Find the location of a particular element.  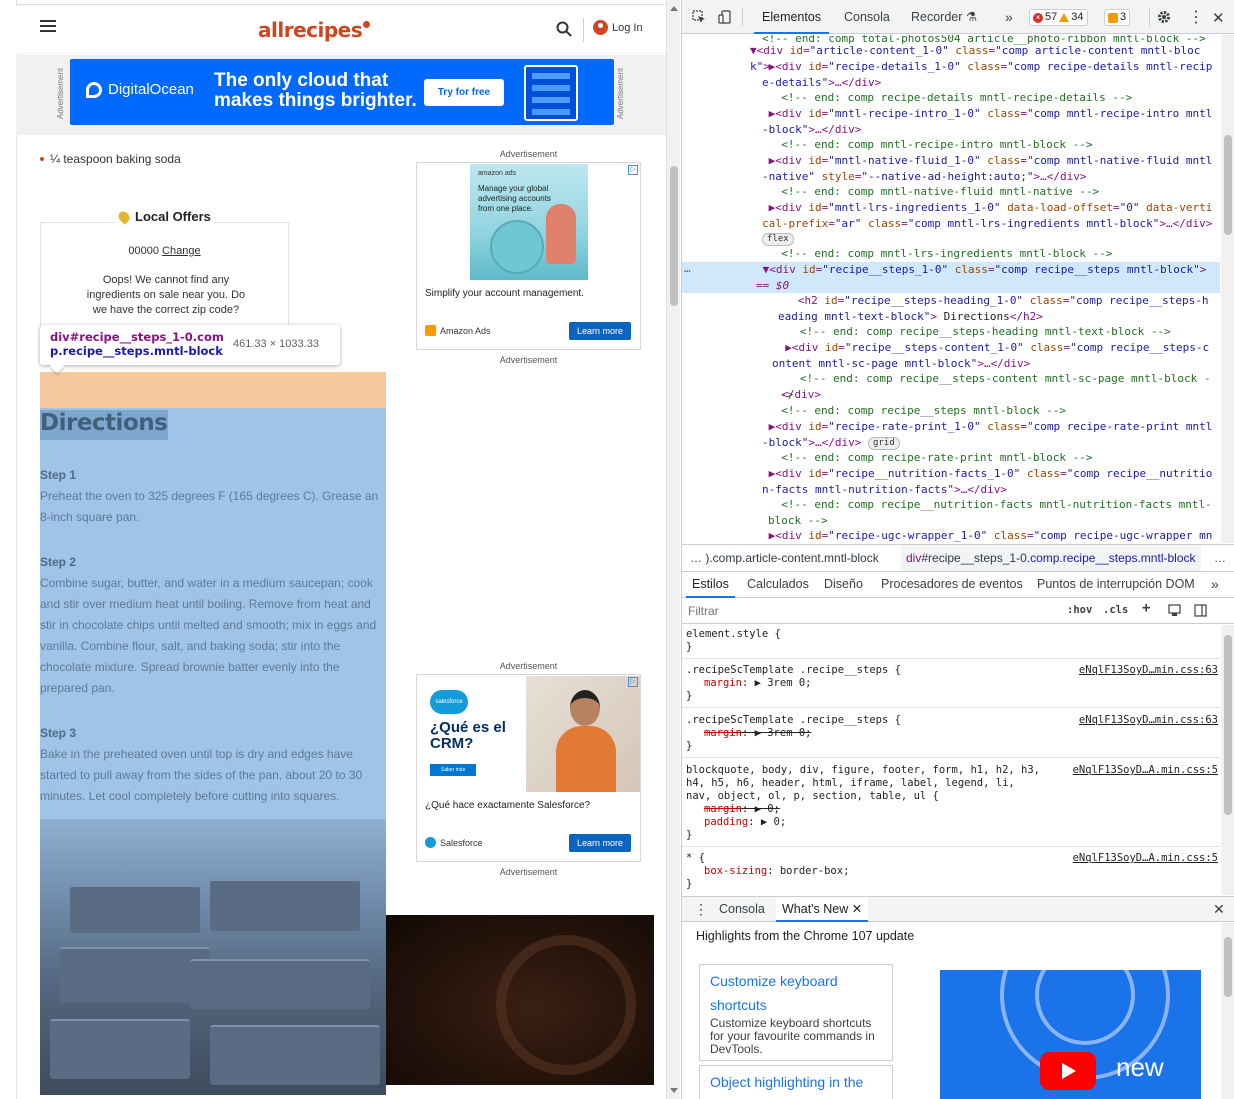

site-logo: allrecipes is located at coordinates (314, 30).